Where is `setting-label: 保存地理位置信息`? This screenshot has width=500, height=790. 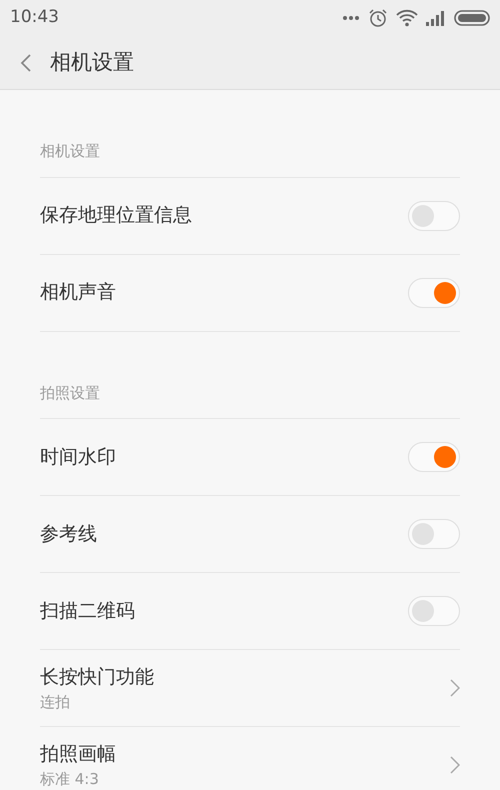 setting-label: 保存地理位置信息 is located at coordinates (116, 215).